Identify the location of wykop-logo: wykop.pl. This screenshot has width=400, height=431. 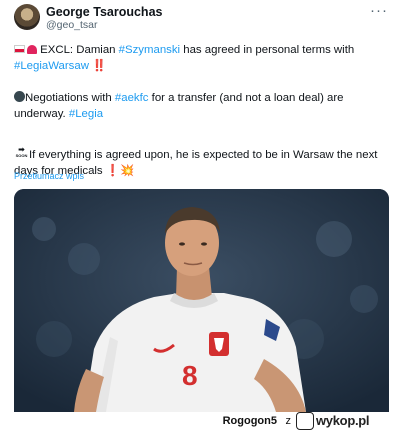
(346, 421).